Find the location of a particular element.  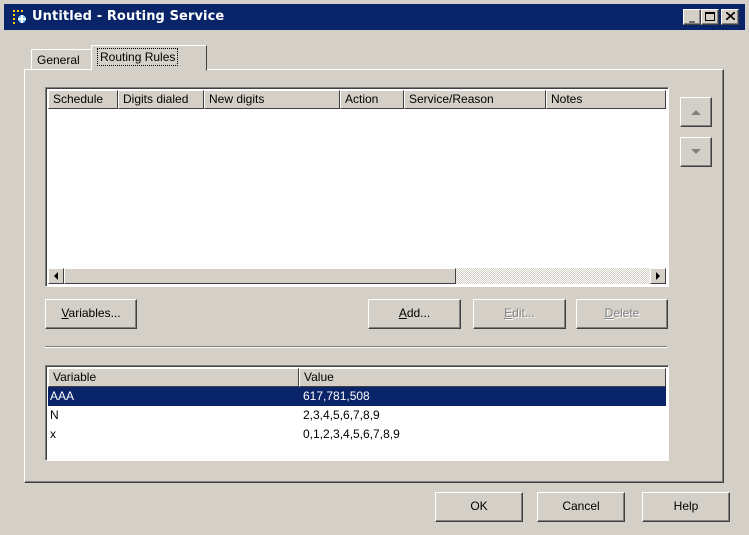

scroll-right-button is located at coordinates (658, 276).